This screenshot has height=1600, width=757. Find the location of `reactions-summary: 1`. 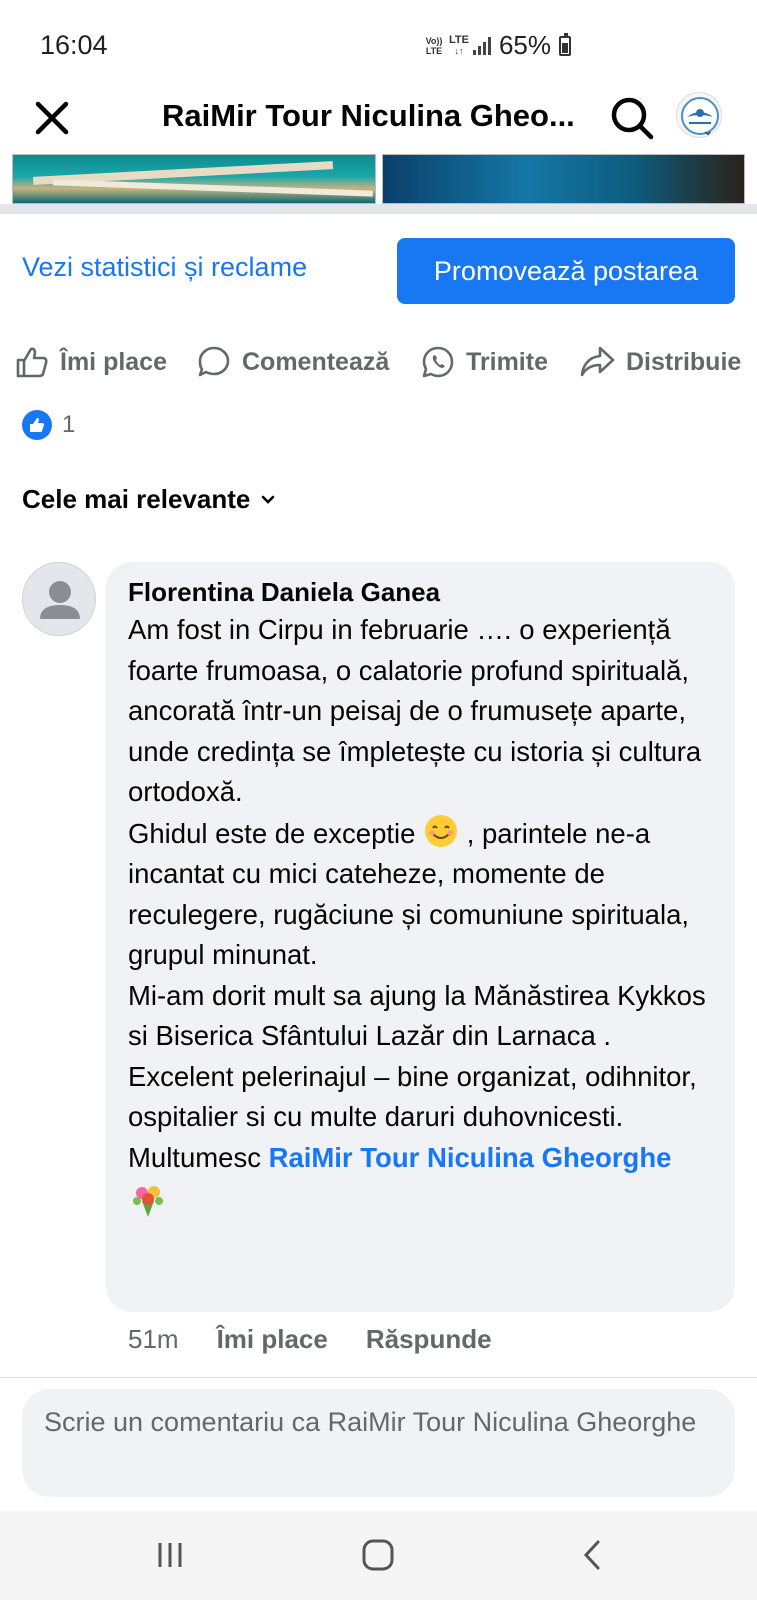

reactions-summary: 1 is located at coordinates (48, 425).